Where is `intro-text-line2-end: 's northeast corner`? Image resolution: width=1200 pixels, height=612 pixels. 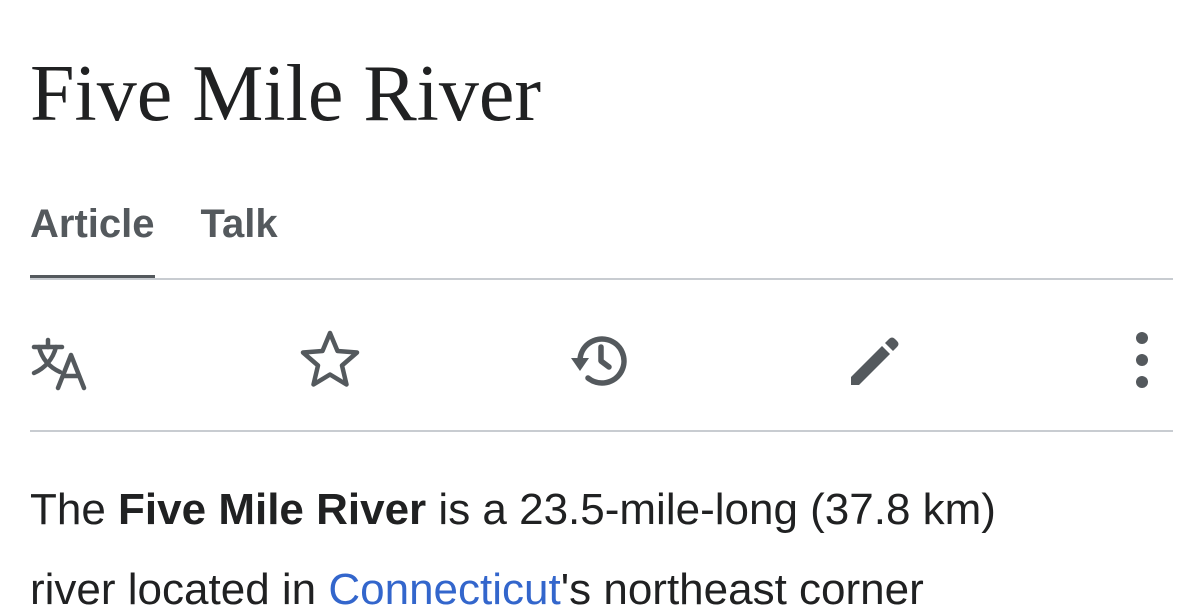
intro-text-line2-end: 's northeast corner is located at coordinates (742, 588).